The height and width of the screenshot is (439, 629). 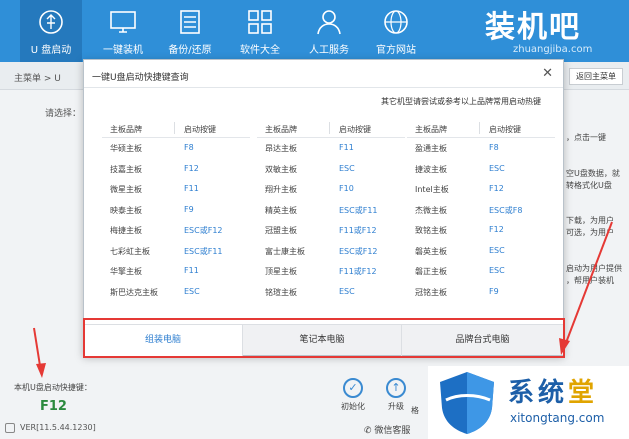 I want to click on arrow-up-icon: ↑, so click(x=396, y=388).